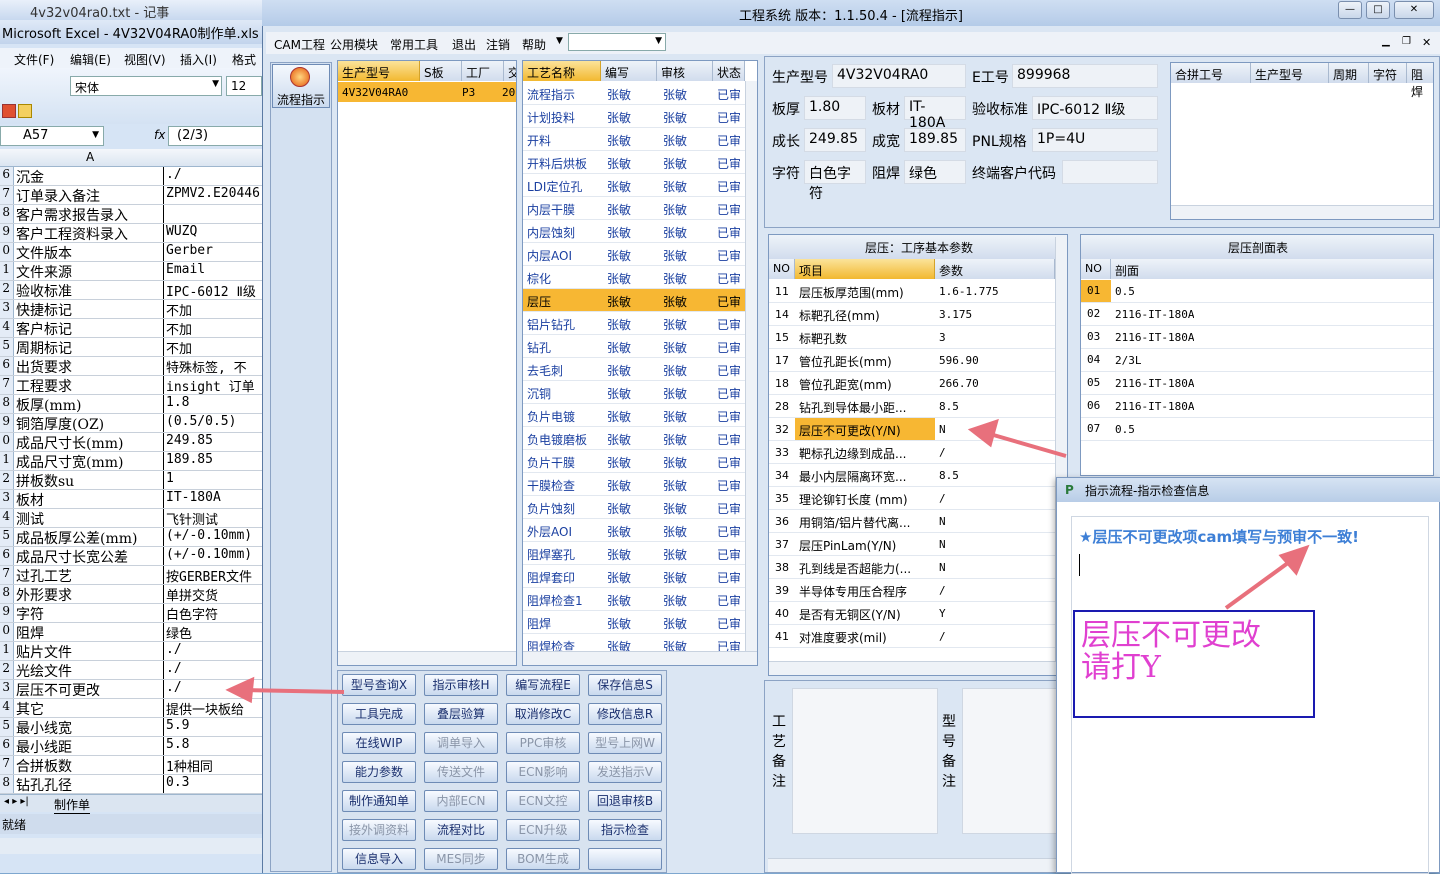 This screenshot has height=874, width=1440. I want to click on arrow-param, so click(1028, 445).